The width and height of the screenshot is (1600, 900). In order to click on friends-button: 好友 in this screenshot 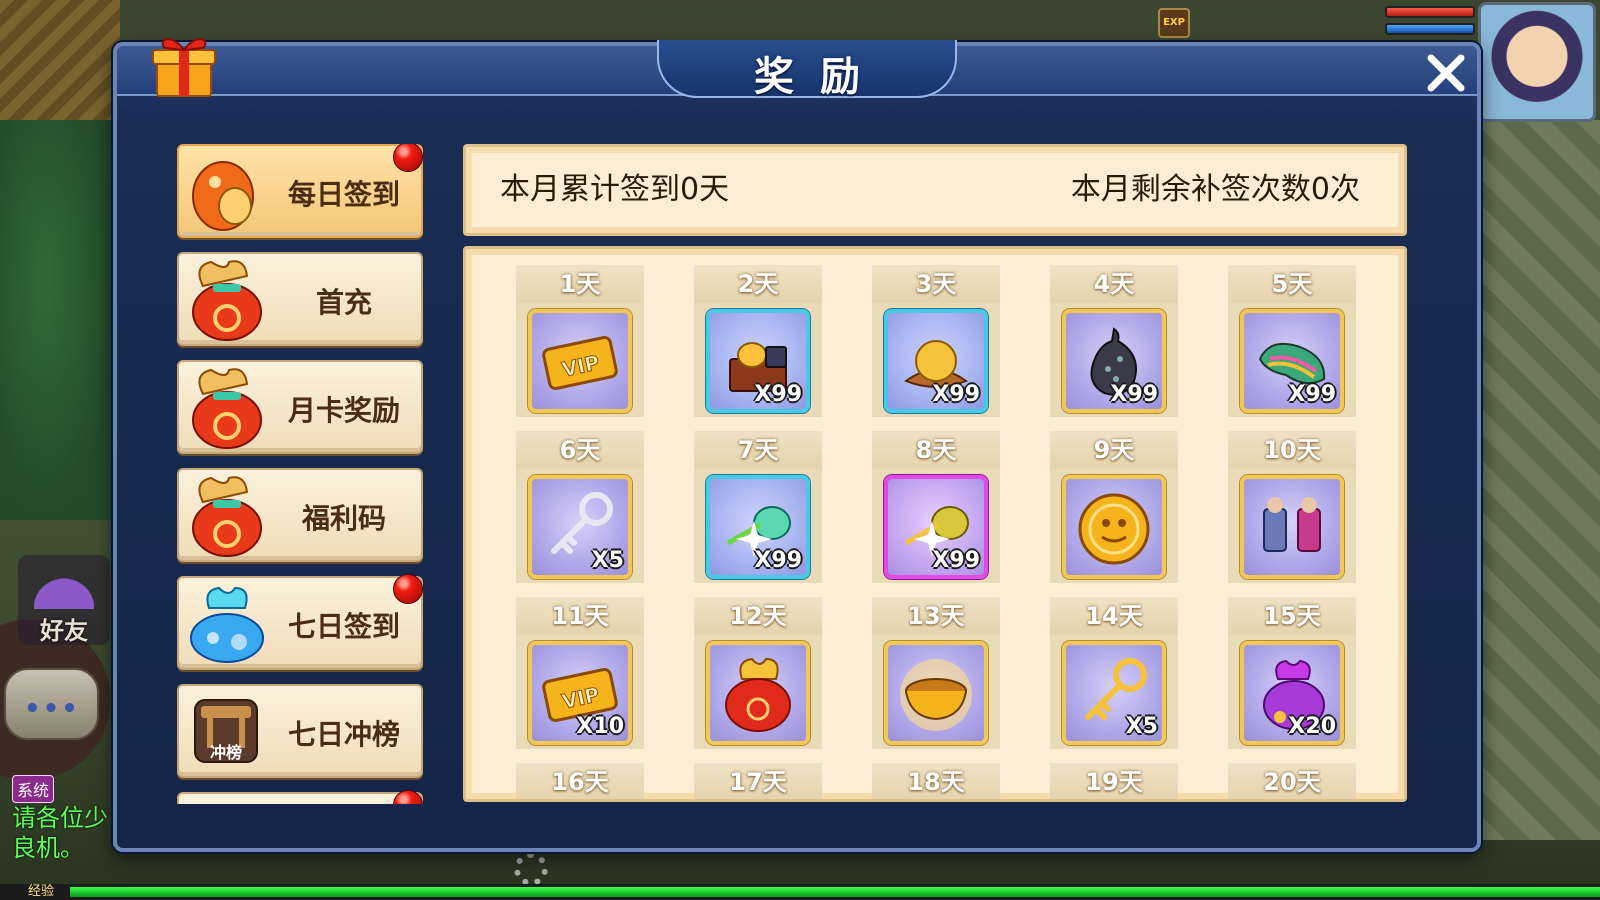, I will do `click(64, 600)`.